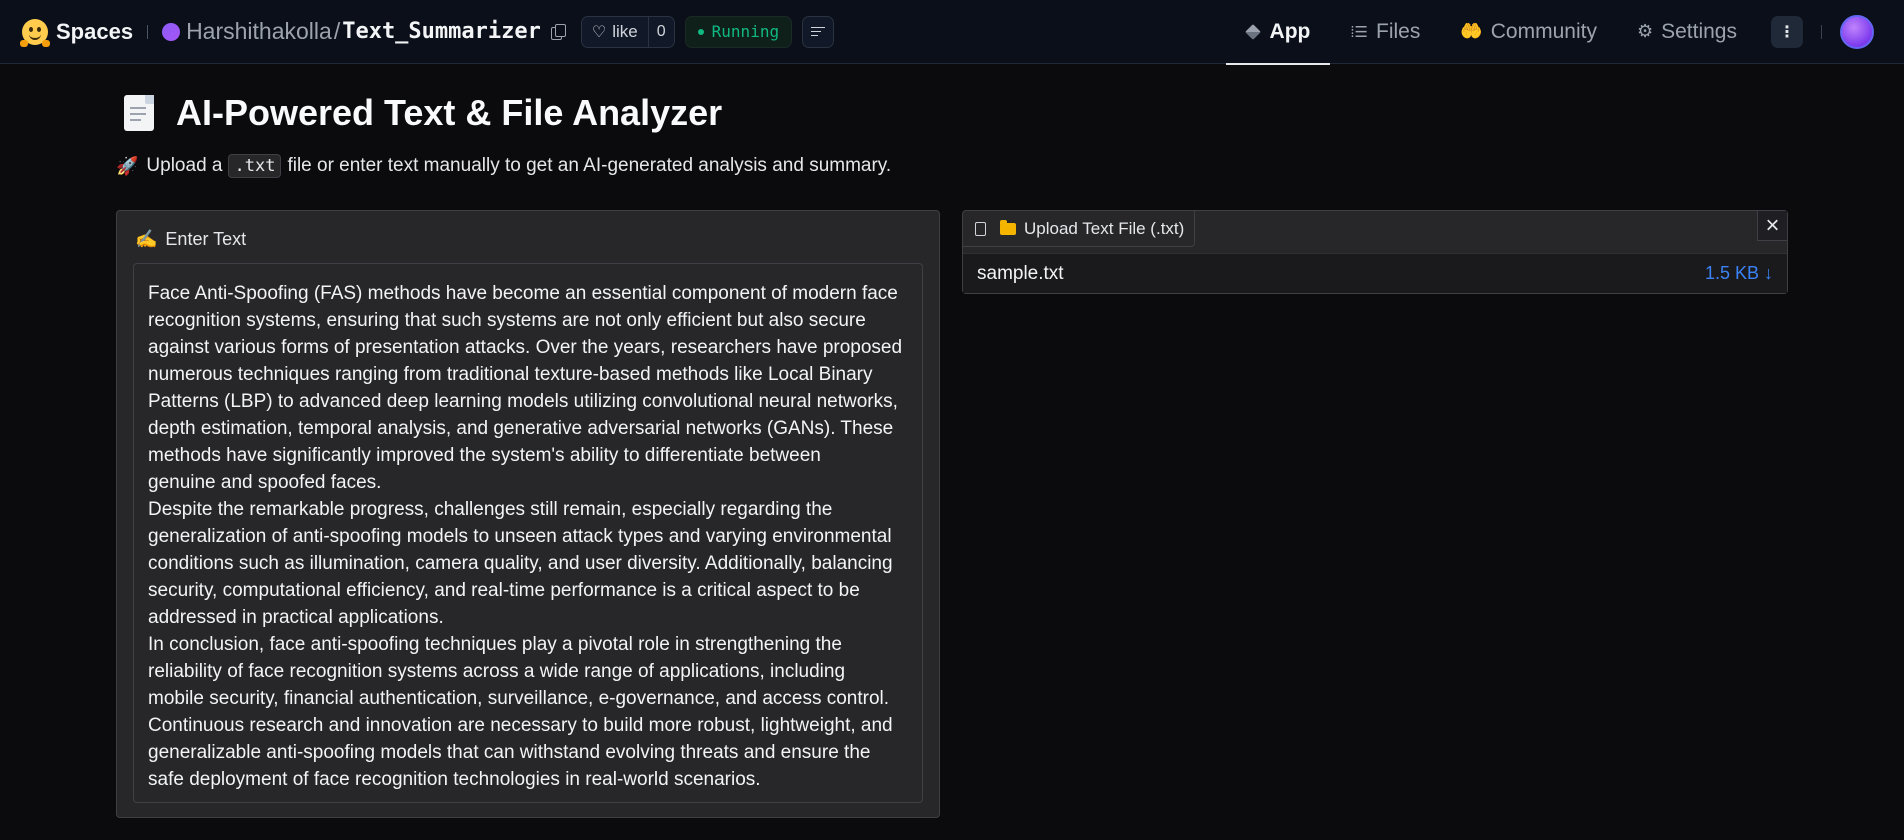 This screenshot has height=840, width=1904. Describe the element at coordinates (745, 31) in the screenshot. I see `status-label: Running` at that location.